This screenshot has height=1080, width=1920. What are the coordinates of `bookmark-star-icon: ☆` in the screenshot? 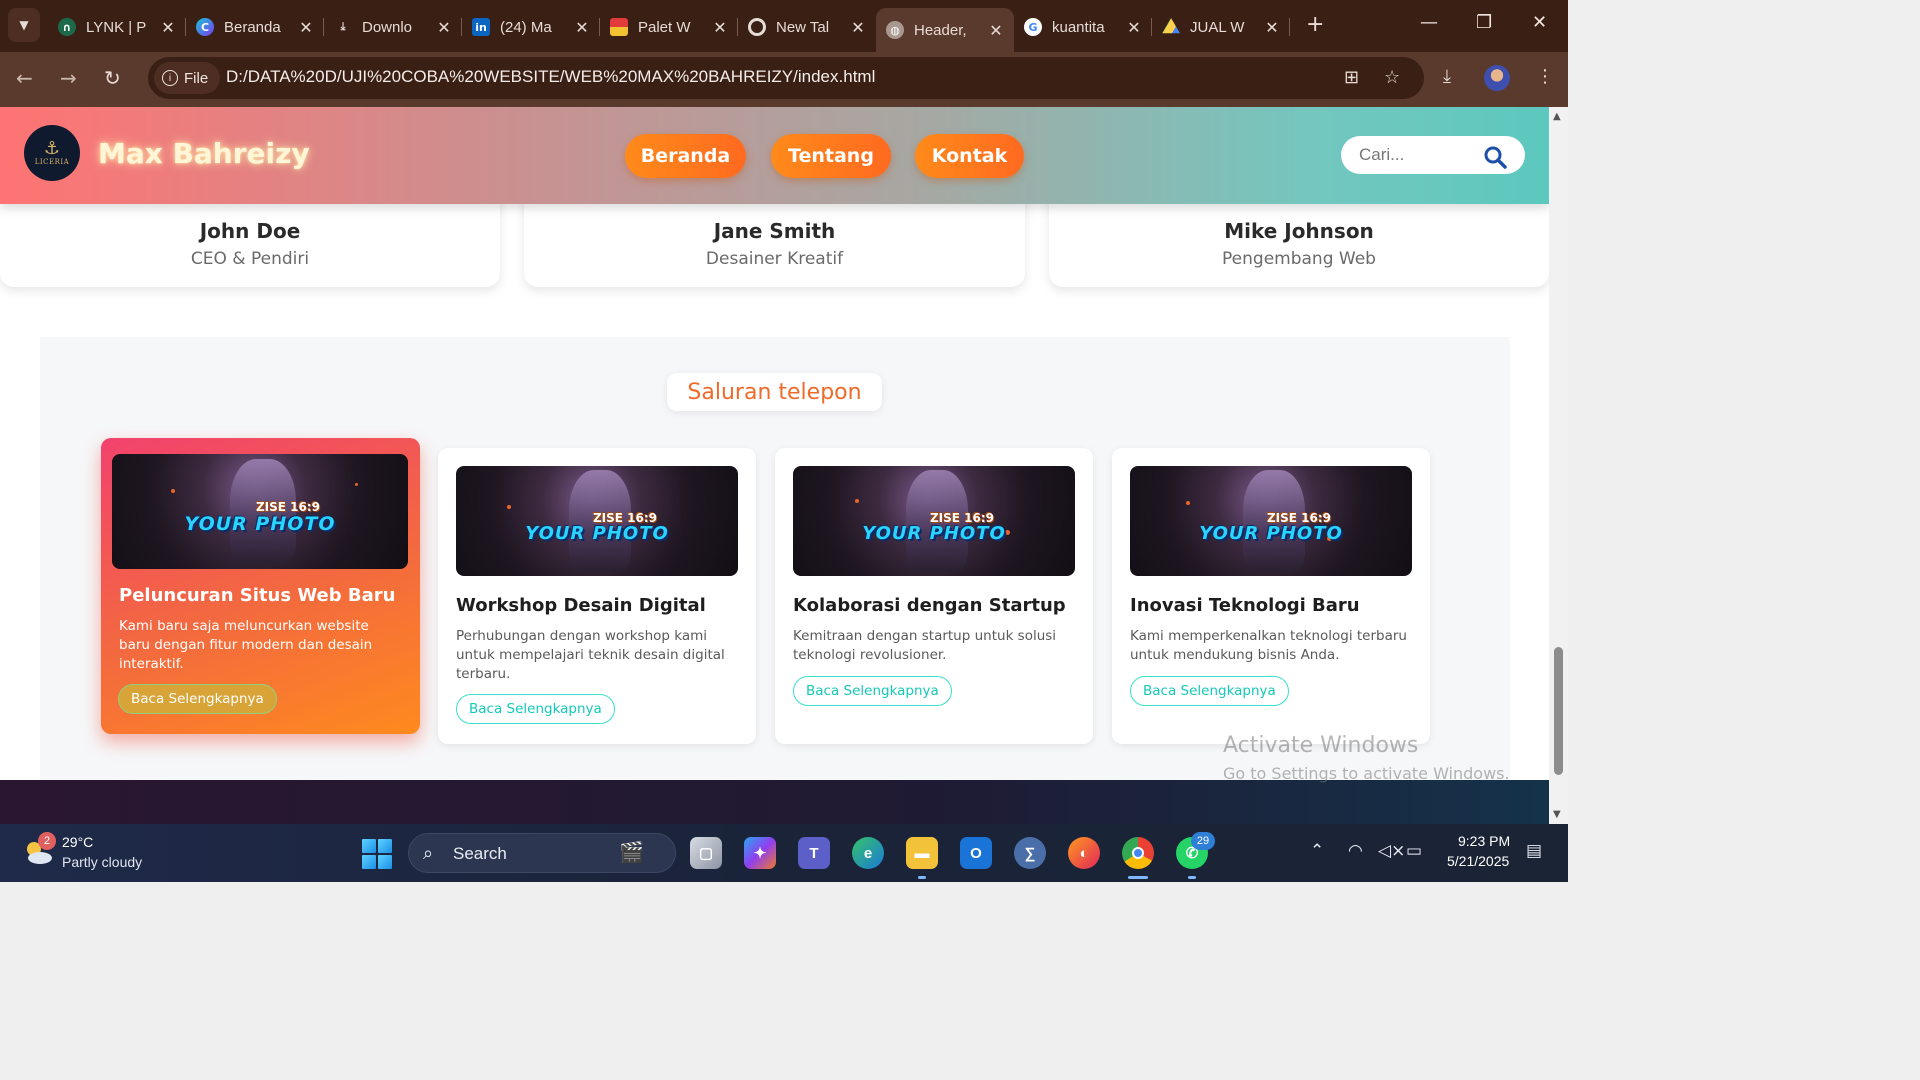 It's located at (1392, 77).